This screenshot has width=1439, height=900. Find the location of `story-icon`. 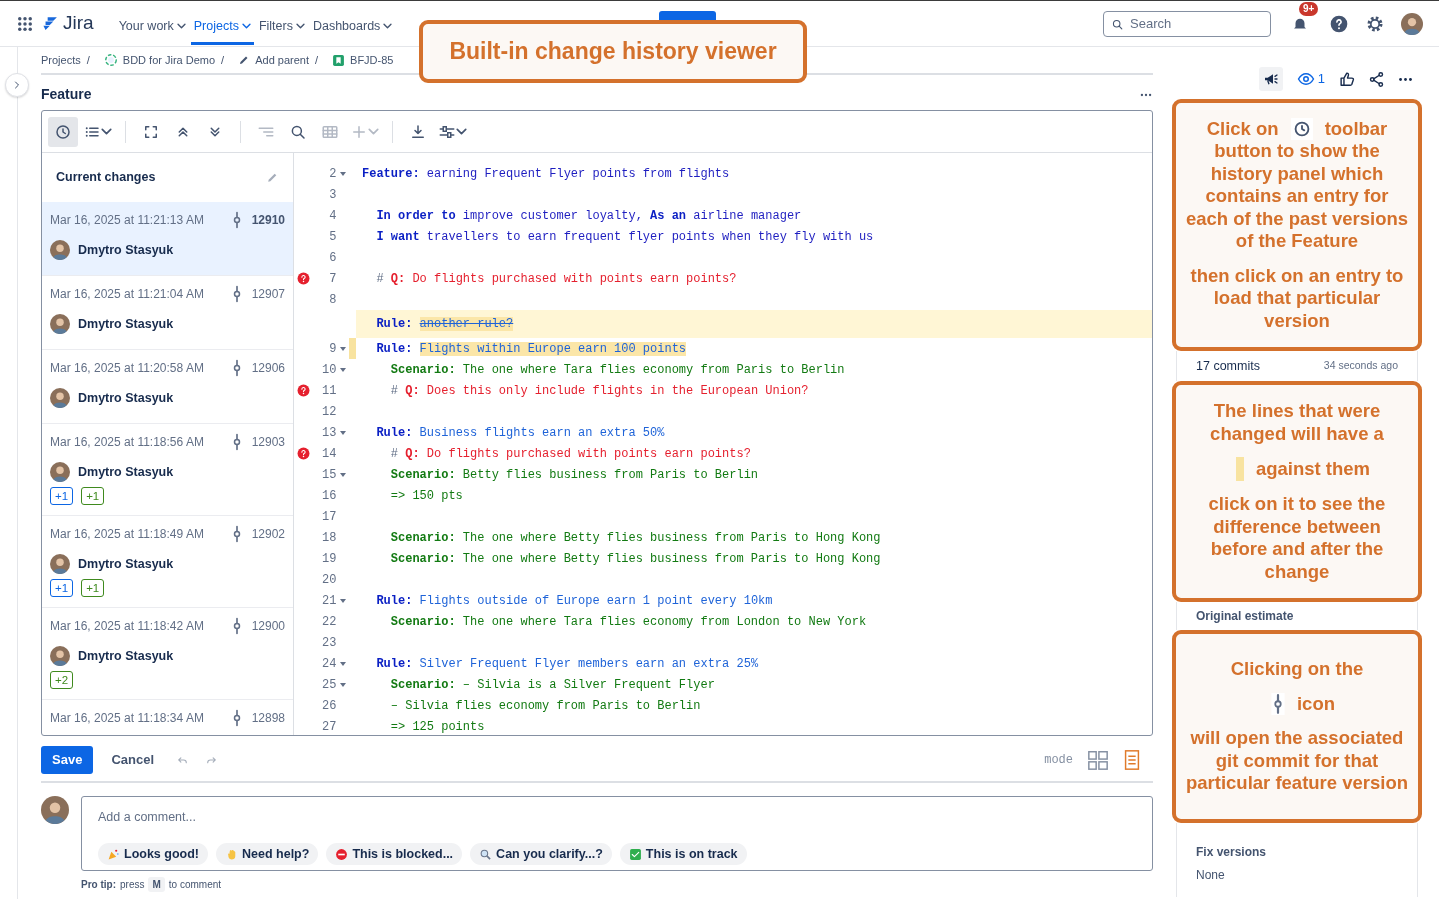

story-icon is located at coordinates (339, 60).